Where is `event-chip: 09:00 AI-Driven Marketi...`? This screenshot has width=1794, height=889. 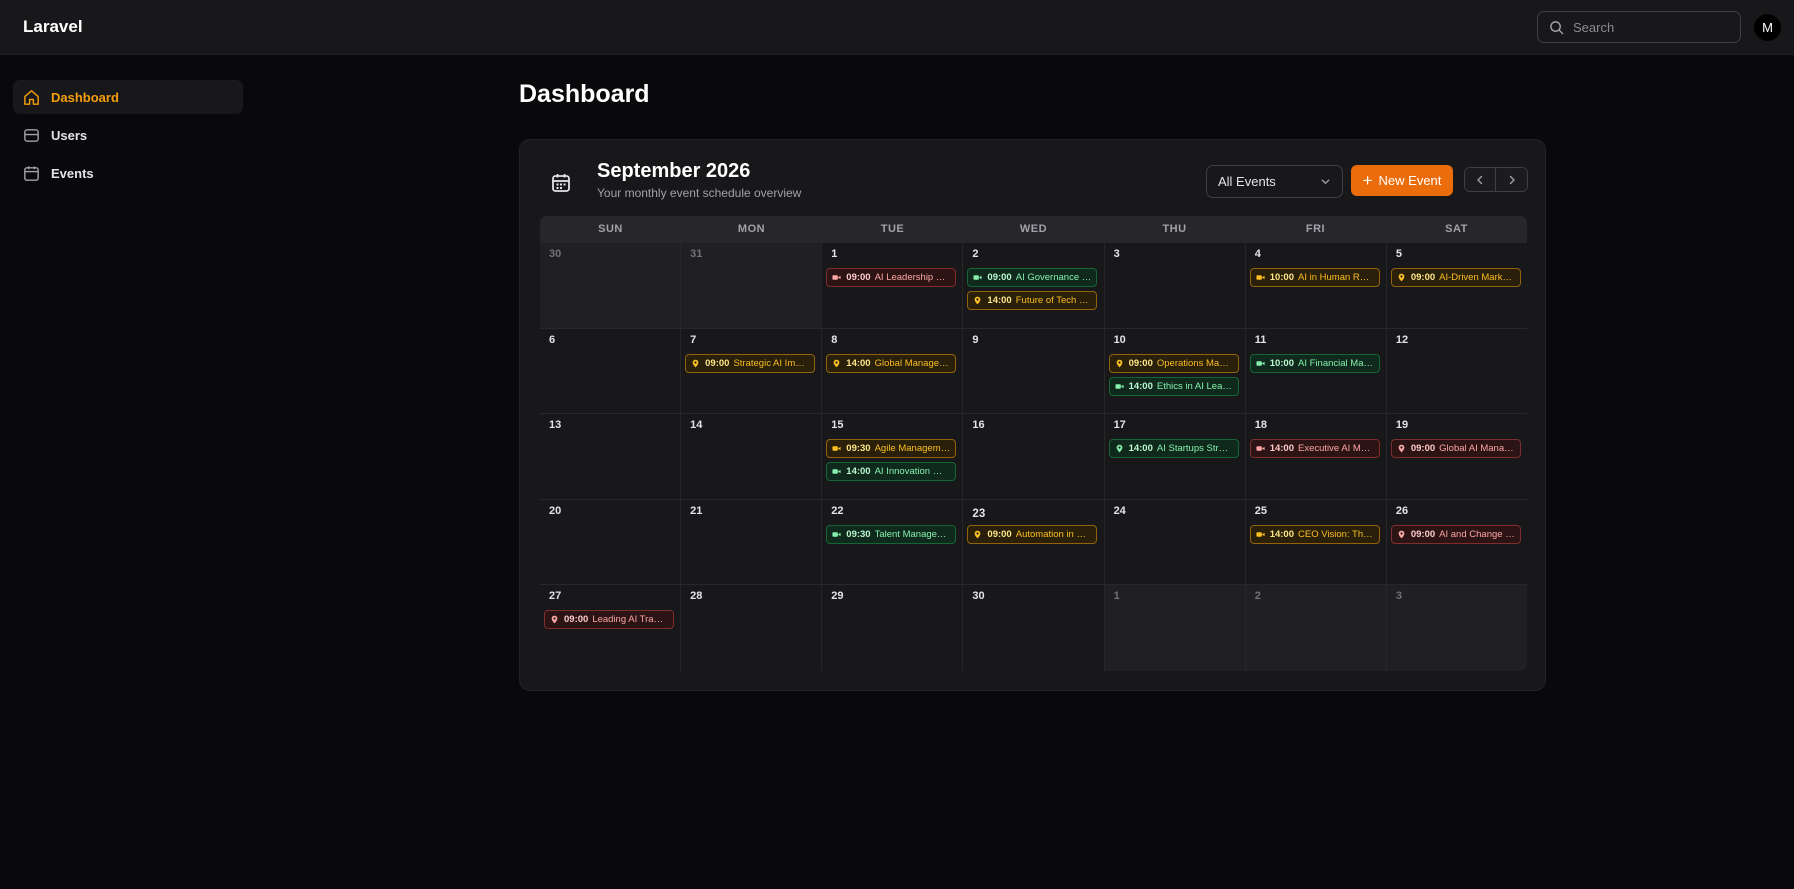
event-chip: 09:00 AI-Driven Marketi... is located at coordinates (1455, 277).